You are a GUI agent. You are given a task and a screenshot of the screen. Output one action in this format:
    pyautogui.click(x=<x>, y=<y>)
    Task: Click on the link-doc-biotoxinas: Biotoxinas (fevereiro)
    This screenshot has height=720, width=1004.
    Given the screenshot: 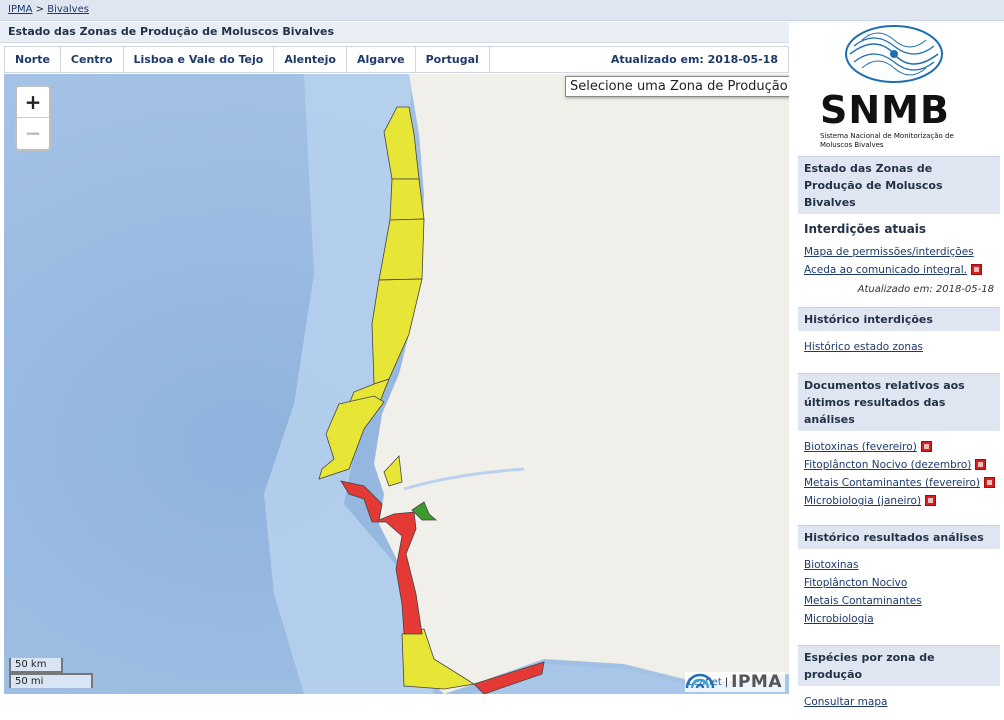 What is the action you would take?
    pyautogui.click(x=899, y=447)
    